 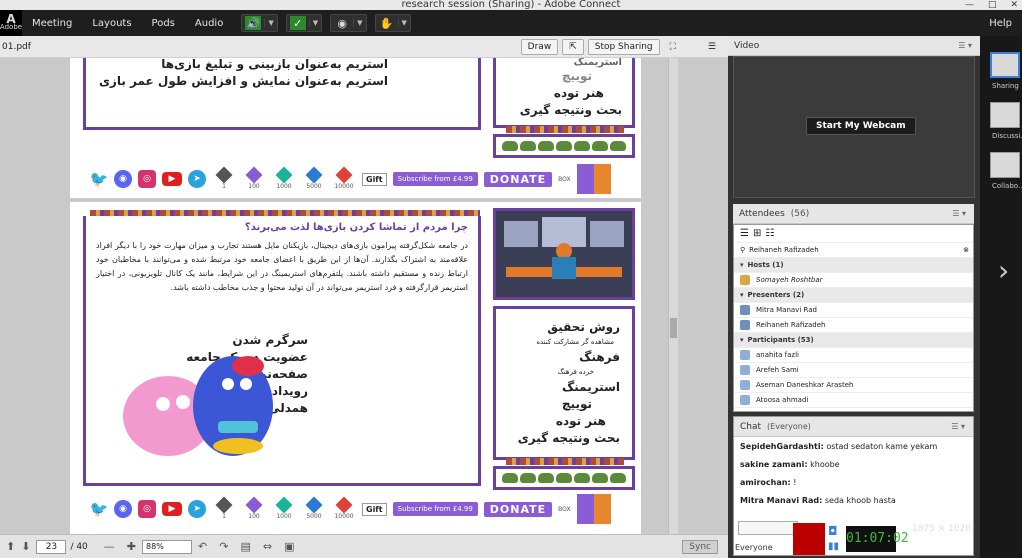 What do you see at coordinates (673, 47) in the screenshot?
I see `fullscreen-icon: ⛶` at bounding box center [673, 47].